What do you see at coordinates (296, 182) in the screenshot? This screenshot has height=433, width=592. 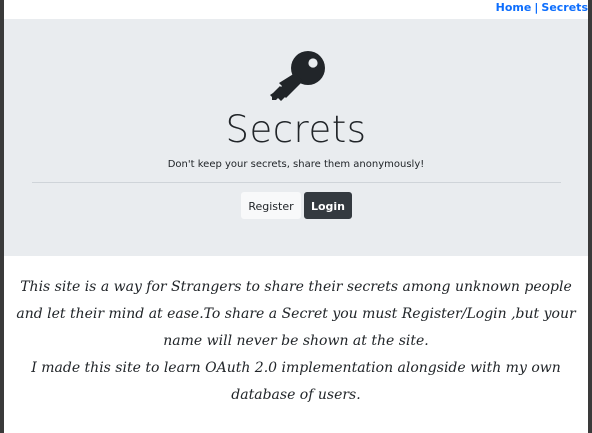 I see `hero-divider` at bounding box center [296, 182].